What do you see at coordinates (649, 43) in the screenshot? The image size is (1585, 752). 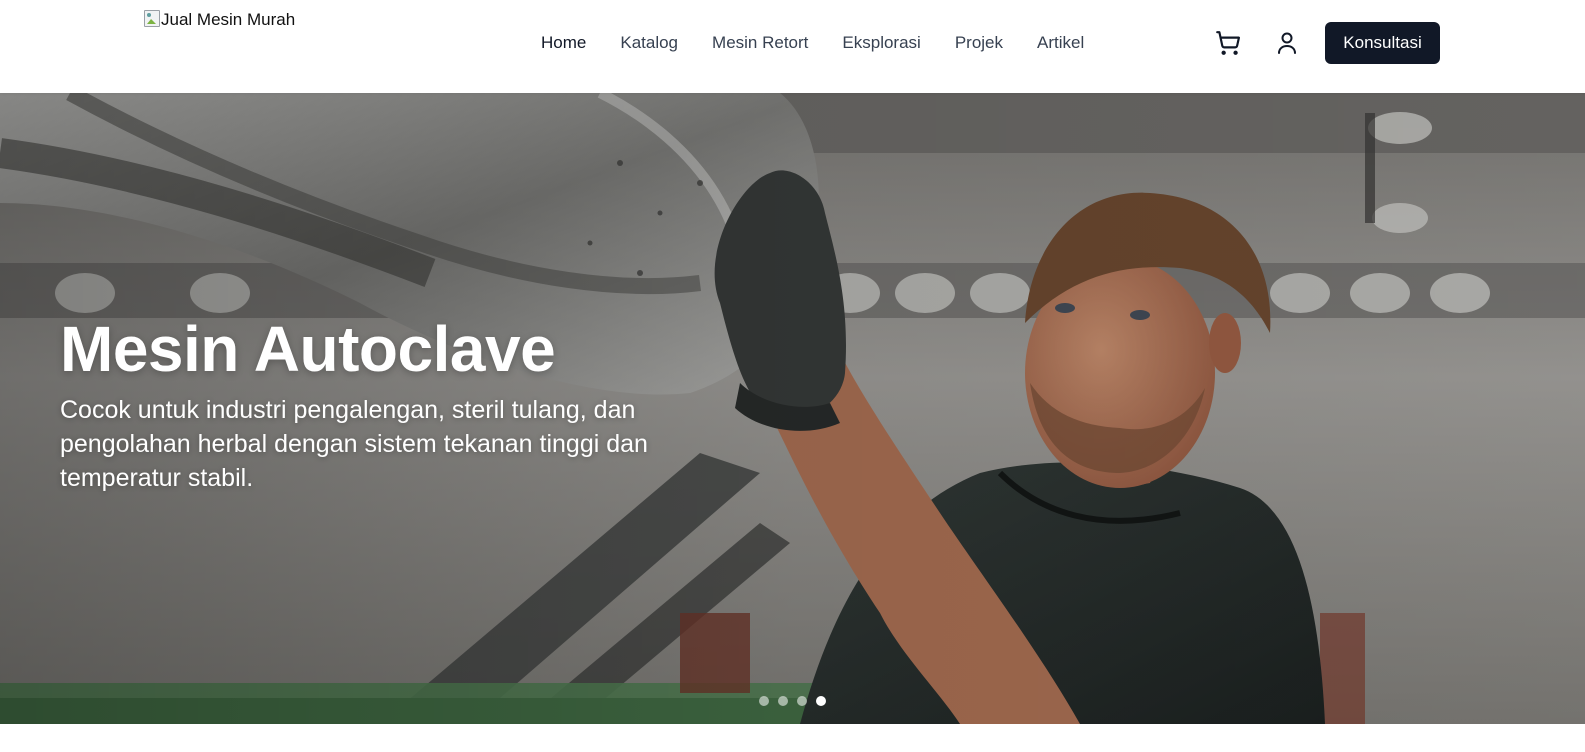 I see `nav-item-katalog: Katalog` at bounding box center [649, 43].